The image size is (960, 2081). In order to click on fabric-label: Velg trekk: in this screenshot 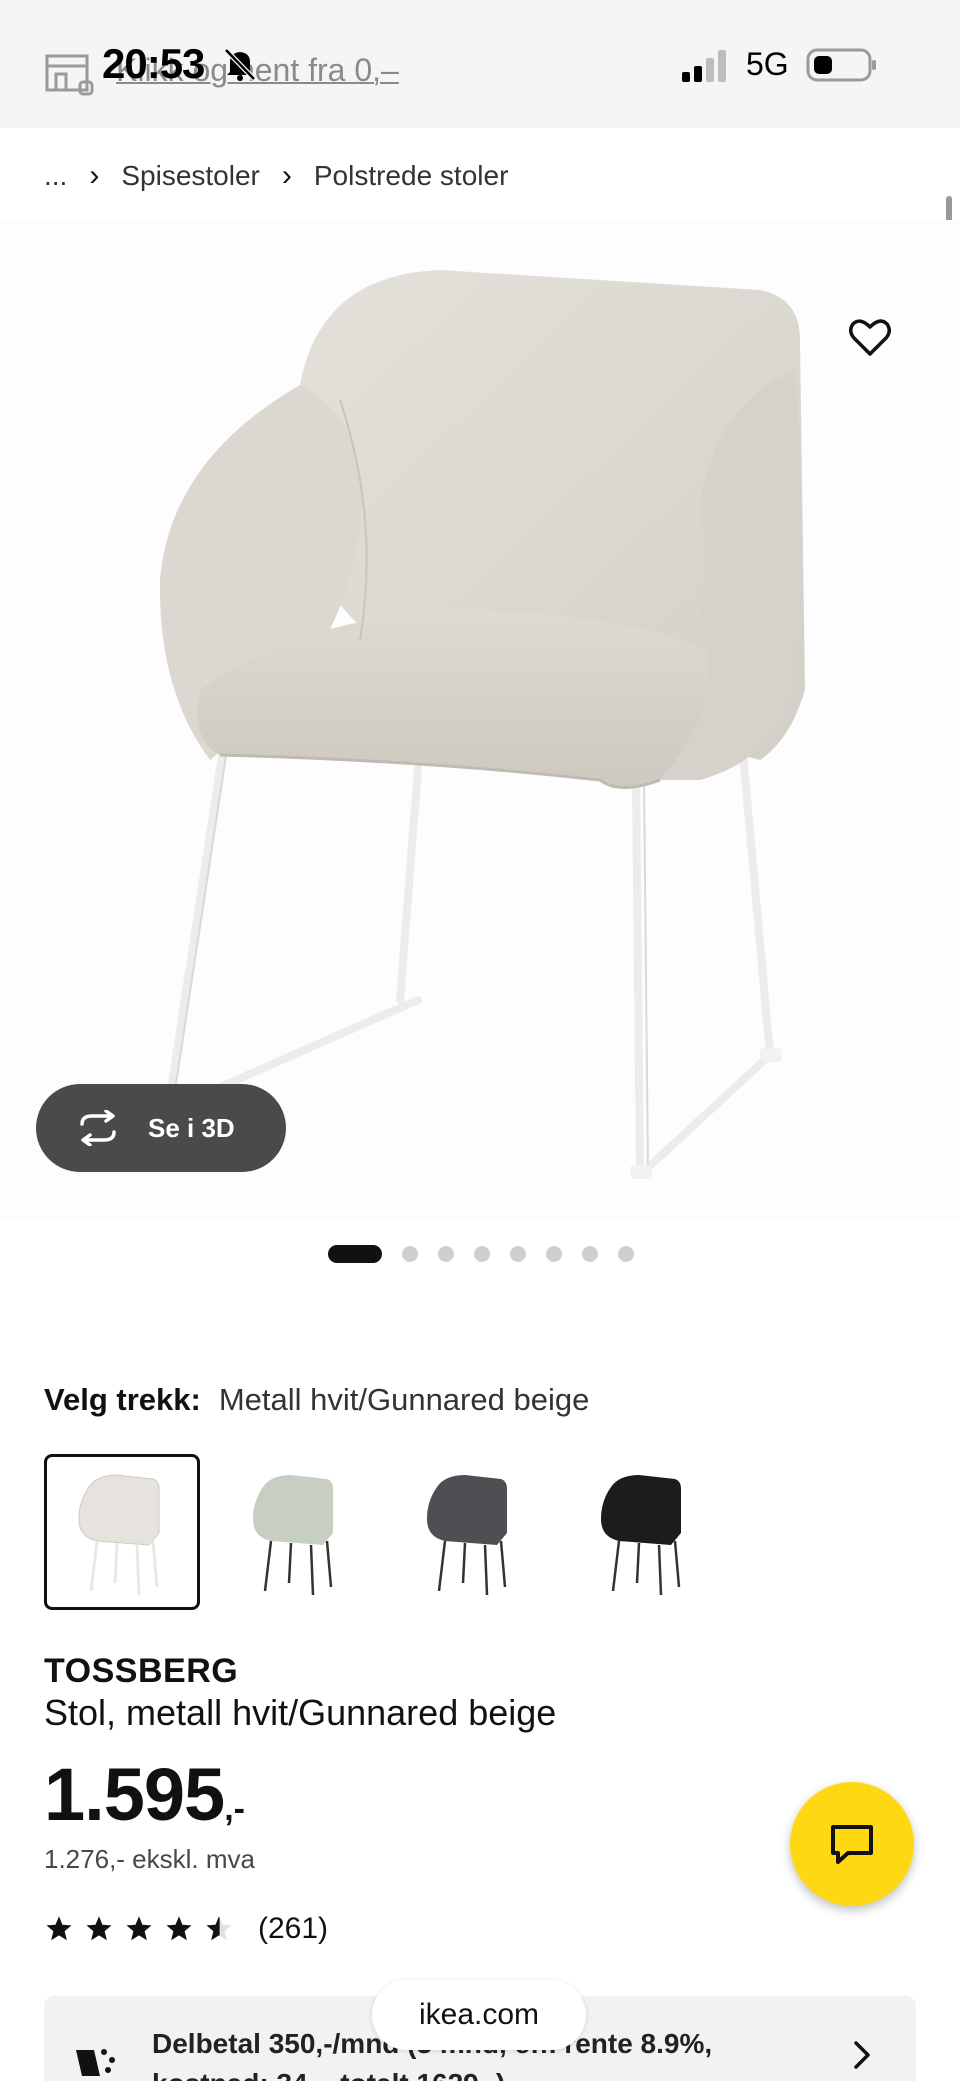, I will do `click(122, 1399)`.